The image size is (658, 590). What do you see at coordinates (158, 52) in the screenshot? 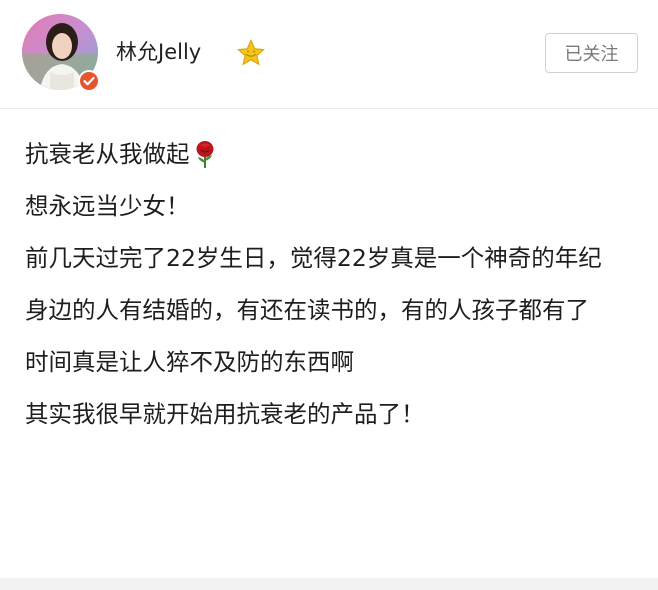
I see `username: 林允Jelly` at bounding box center [158, 52].